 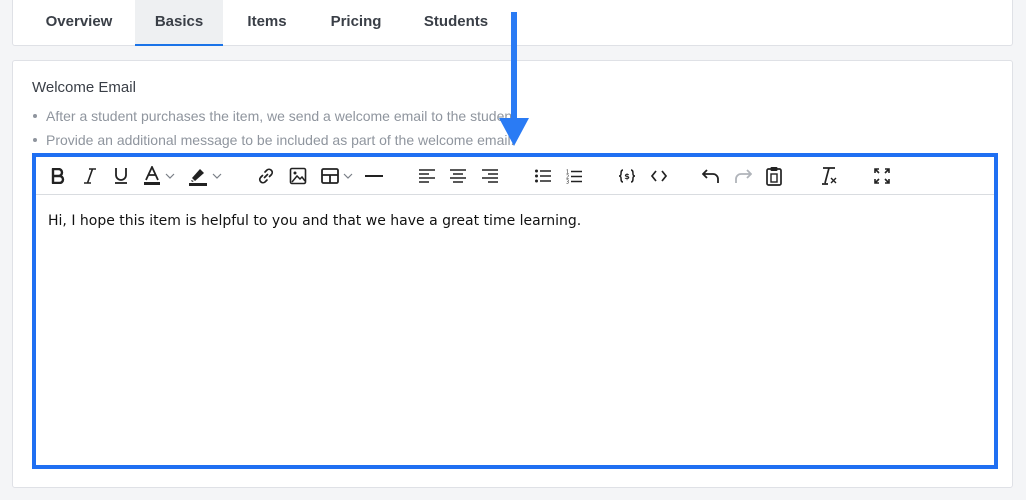 What do you see at coordinates (774, 176) in the screenshot?
I see `paste-icon` at bounding box center [774, 176].